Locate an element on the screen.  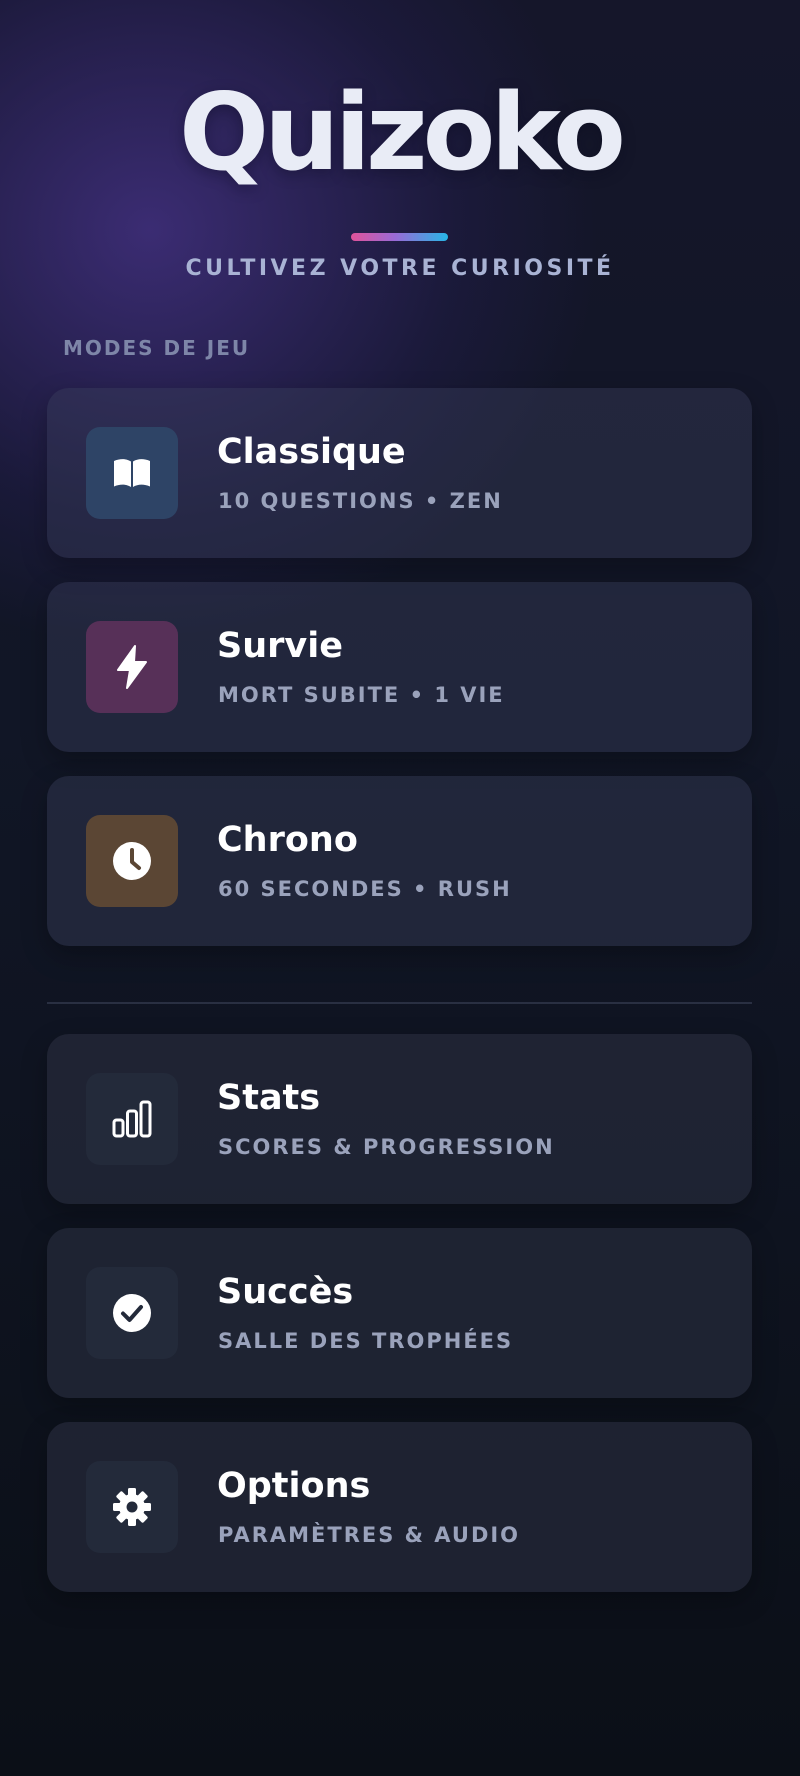
menu-subtitle: PARAMÈTRES & AUDIO is located at coordinates (369, 1535).